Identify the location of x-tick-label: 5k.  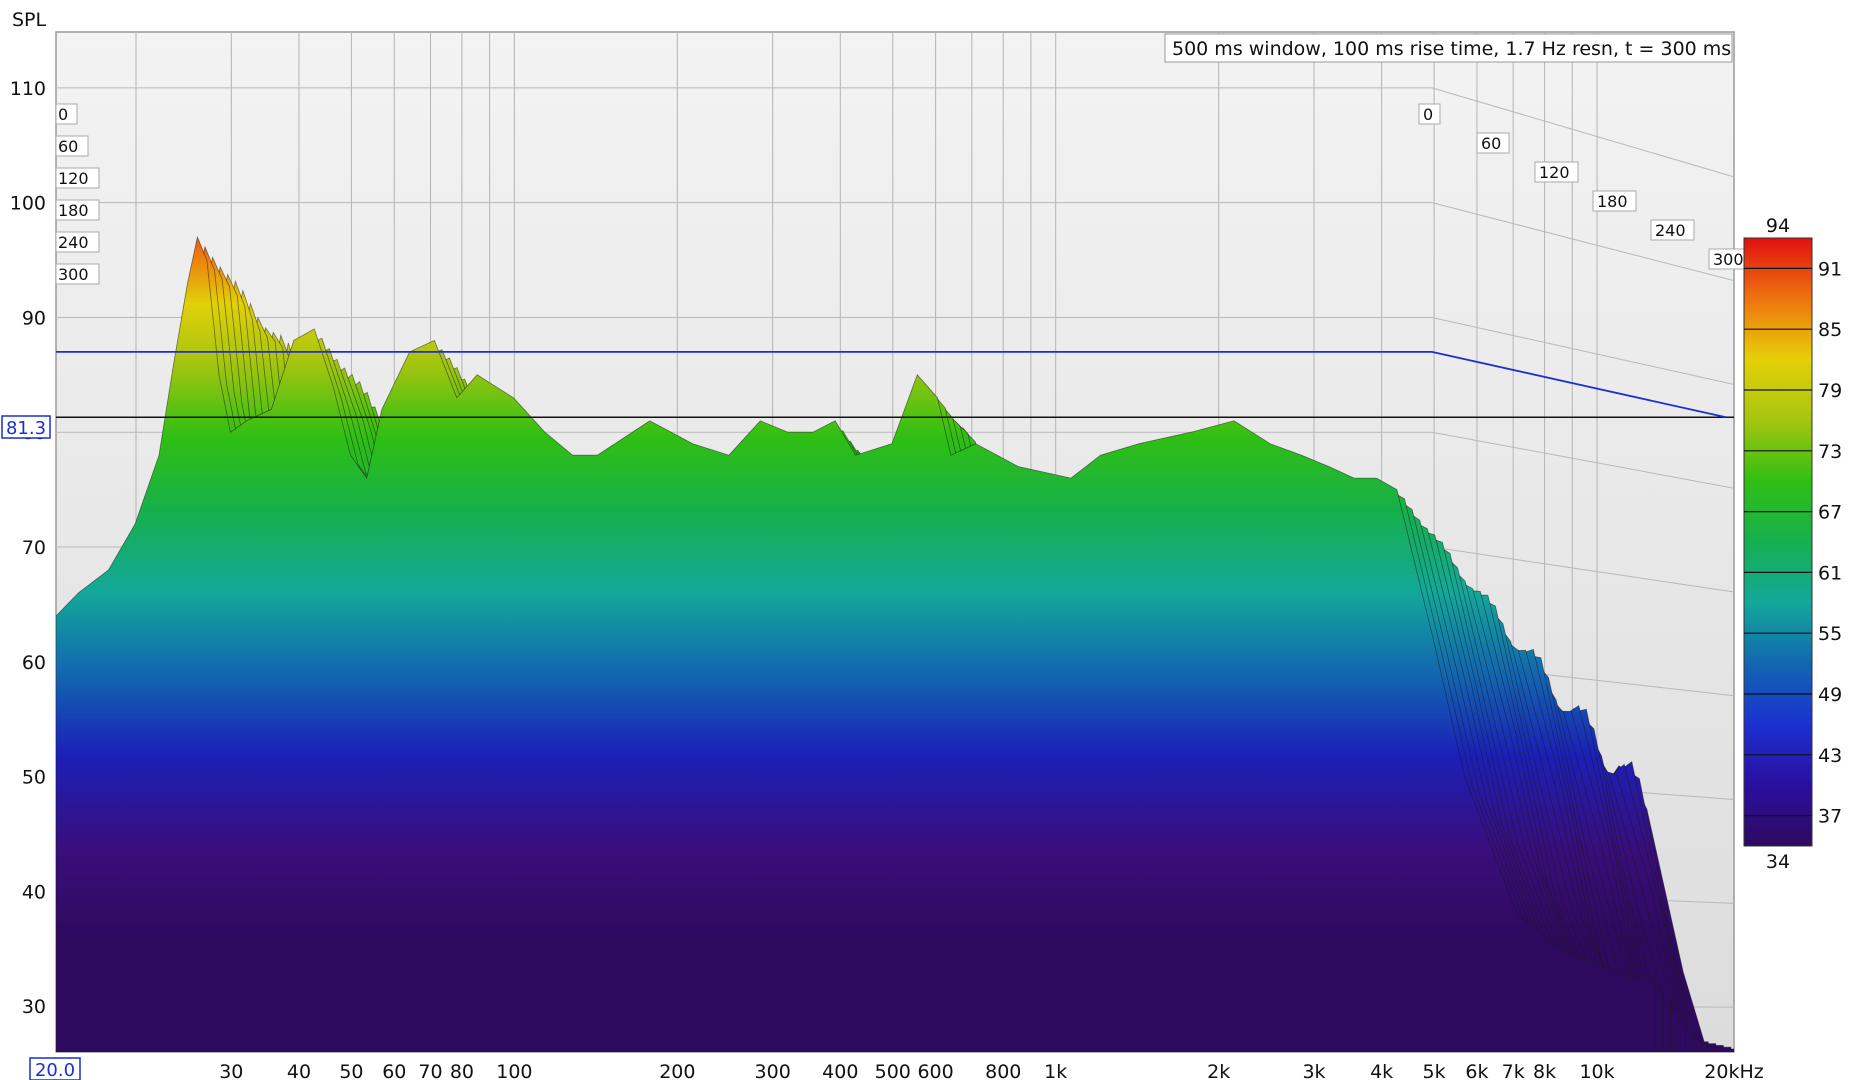
(1434, 1070).